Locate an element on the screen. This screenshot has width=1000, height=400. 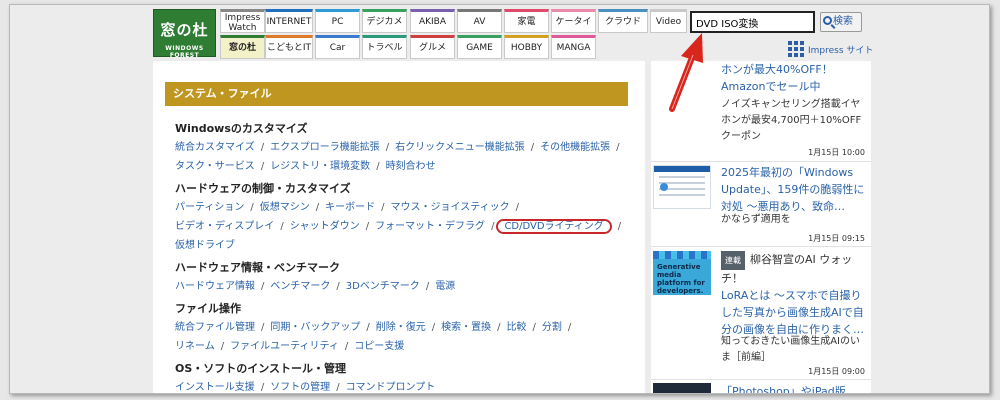
link-row: 統合ファイル管理 / 同期・バックアップ / 削除・復元 / 検索・置換 / 比較 / 分割 / is located at coordinates (376, 325).